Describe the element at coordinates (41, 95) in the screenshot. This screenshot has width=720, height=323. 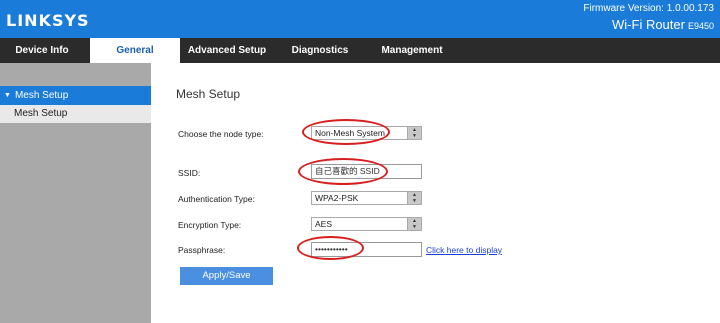
I see `sidebar-section-label: Mesh Setup` at that location.